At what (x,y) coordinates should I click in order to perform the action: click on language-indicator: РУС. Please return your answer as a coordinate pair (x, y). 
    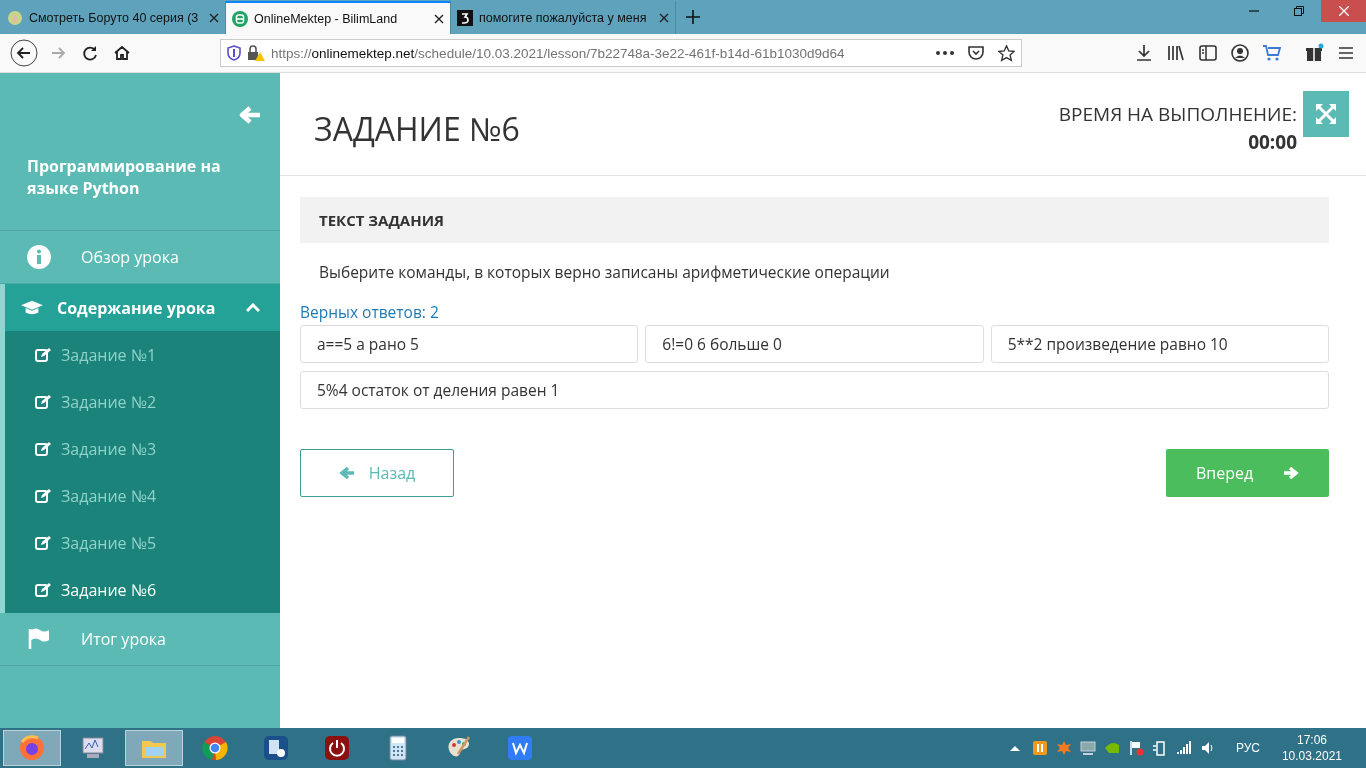
    Looking at the image, I should click on (1247, 748).